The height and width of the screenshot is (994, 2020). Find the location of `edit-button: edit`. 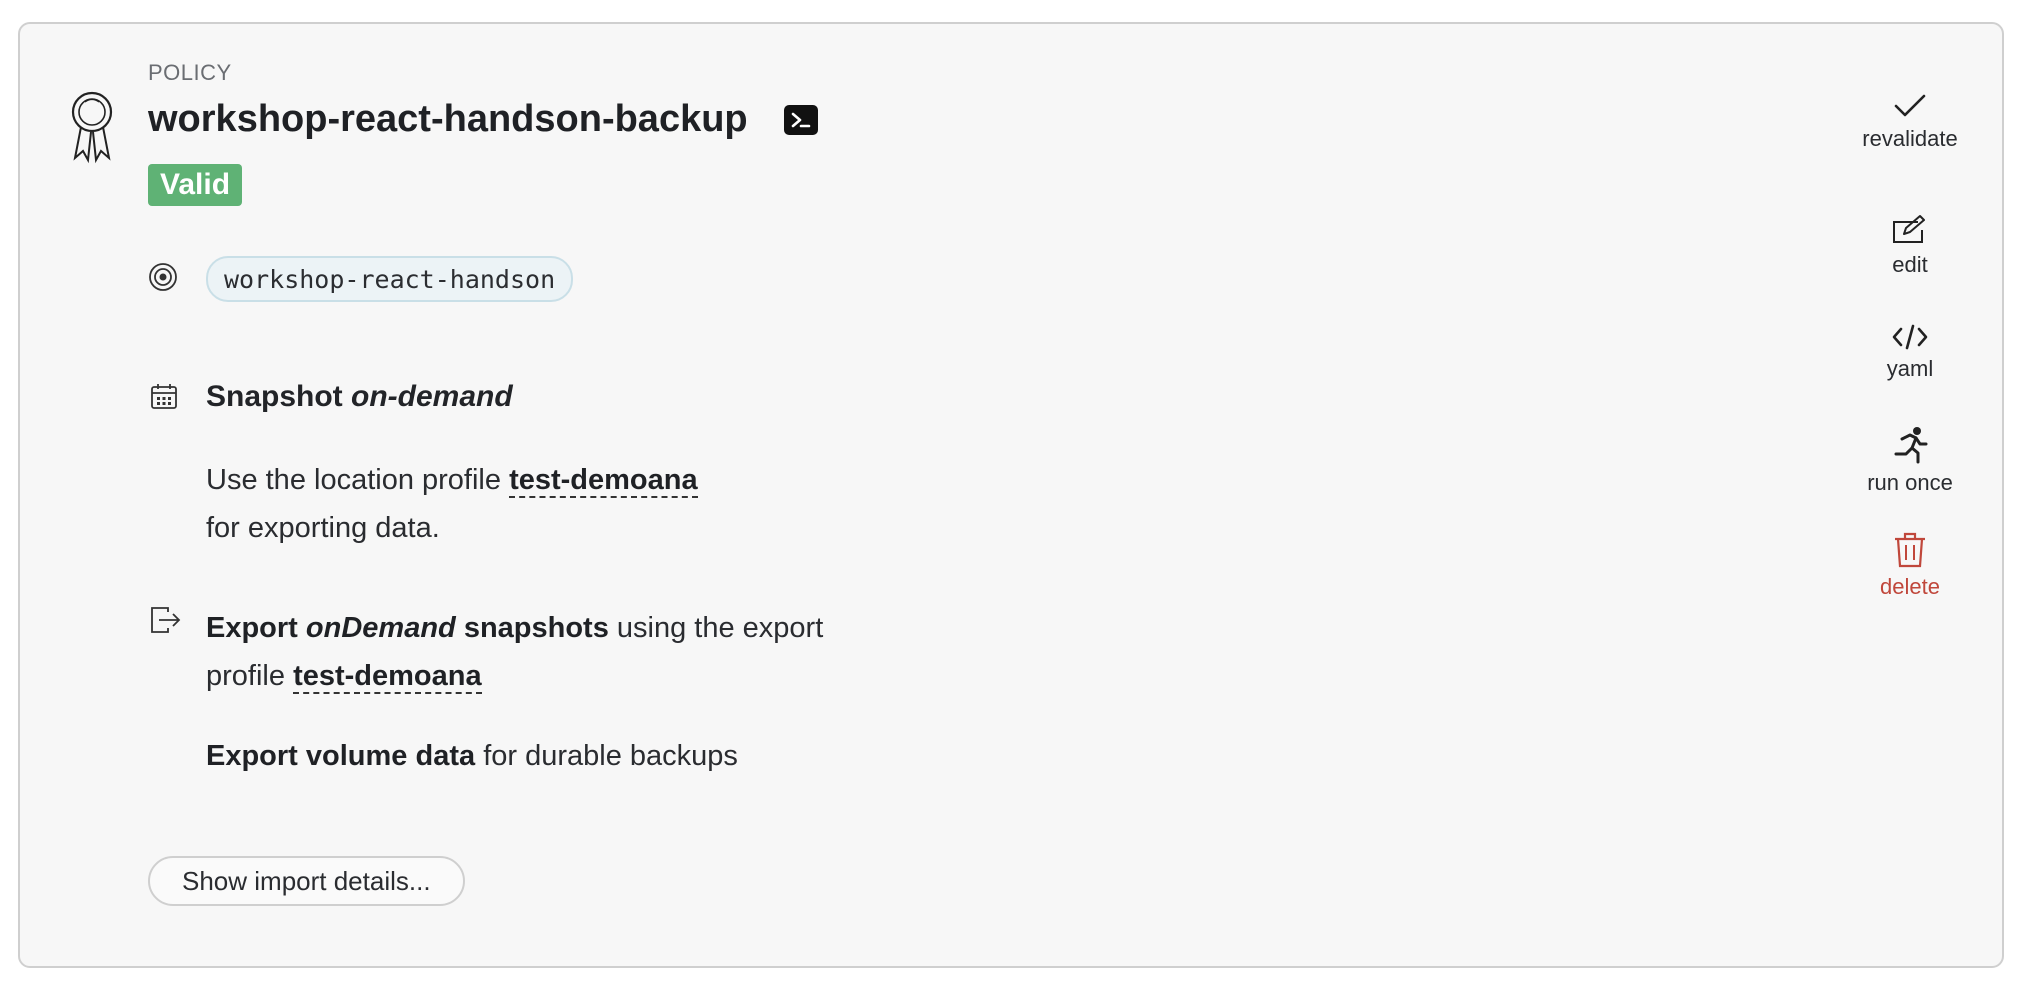

edit-button: edit is located at coordinates (1910, 246).